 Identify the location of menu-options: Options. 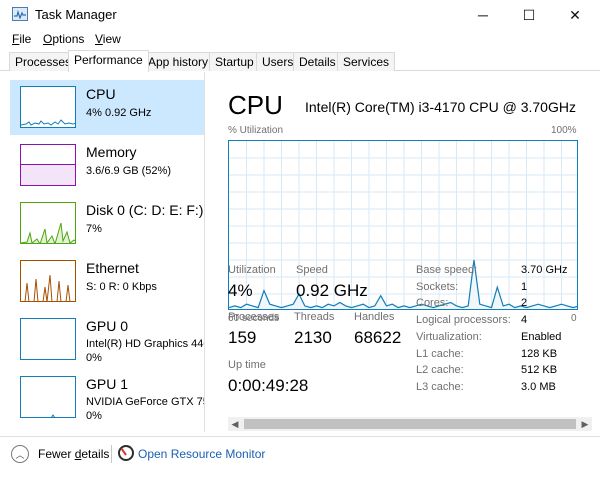
(63, 39).